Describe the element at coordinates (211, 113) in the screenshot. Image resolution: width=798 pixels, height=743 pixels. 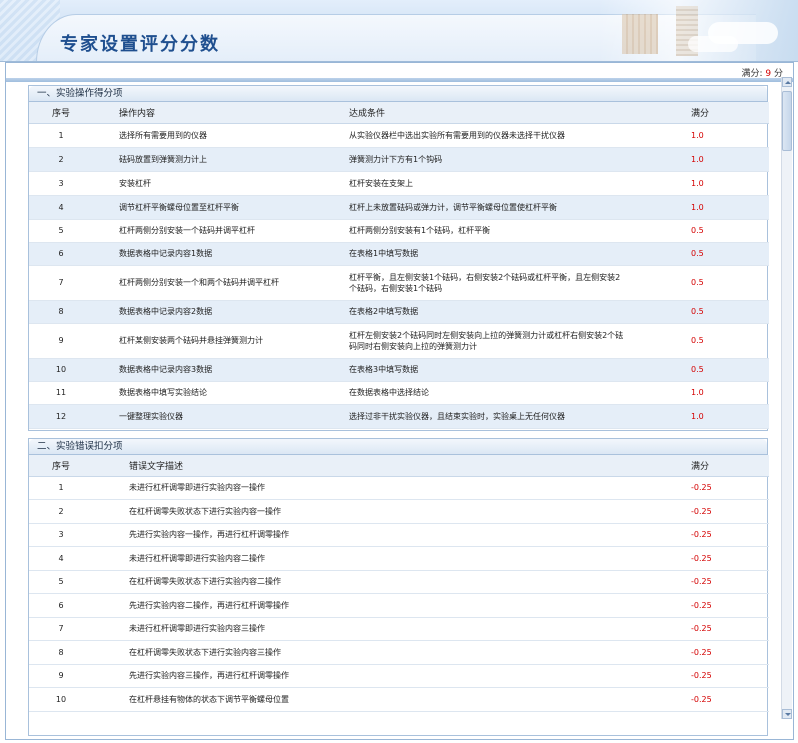
I see `column-header: 操作内容` at that location.